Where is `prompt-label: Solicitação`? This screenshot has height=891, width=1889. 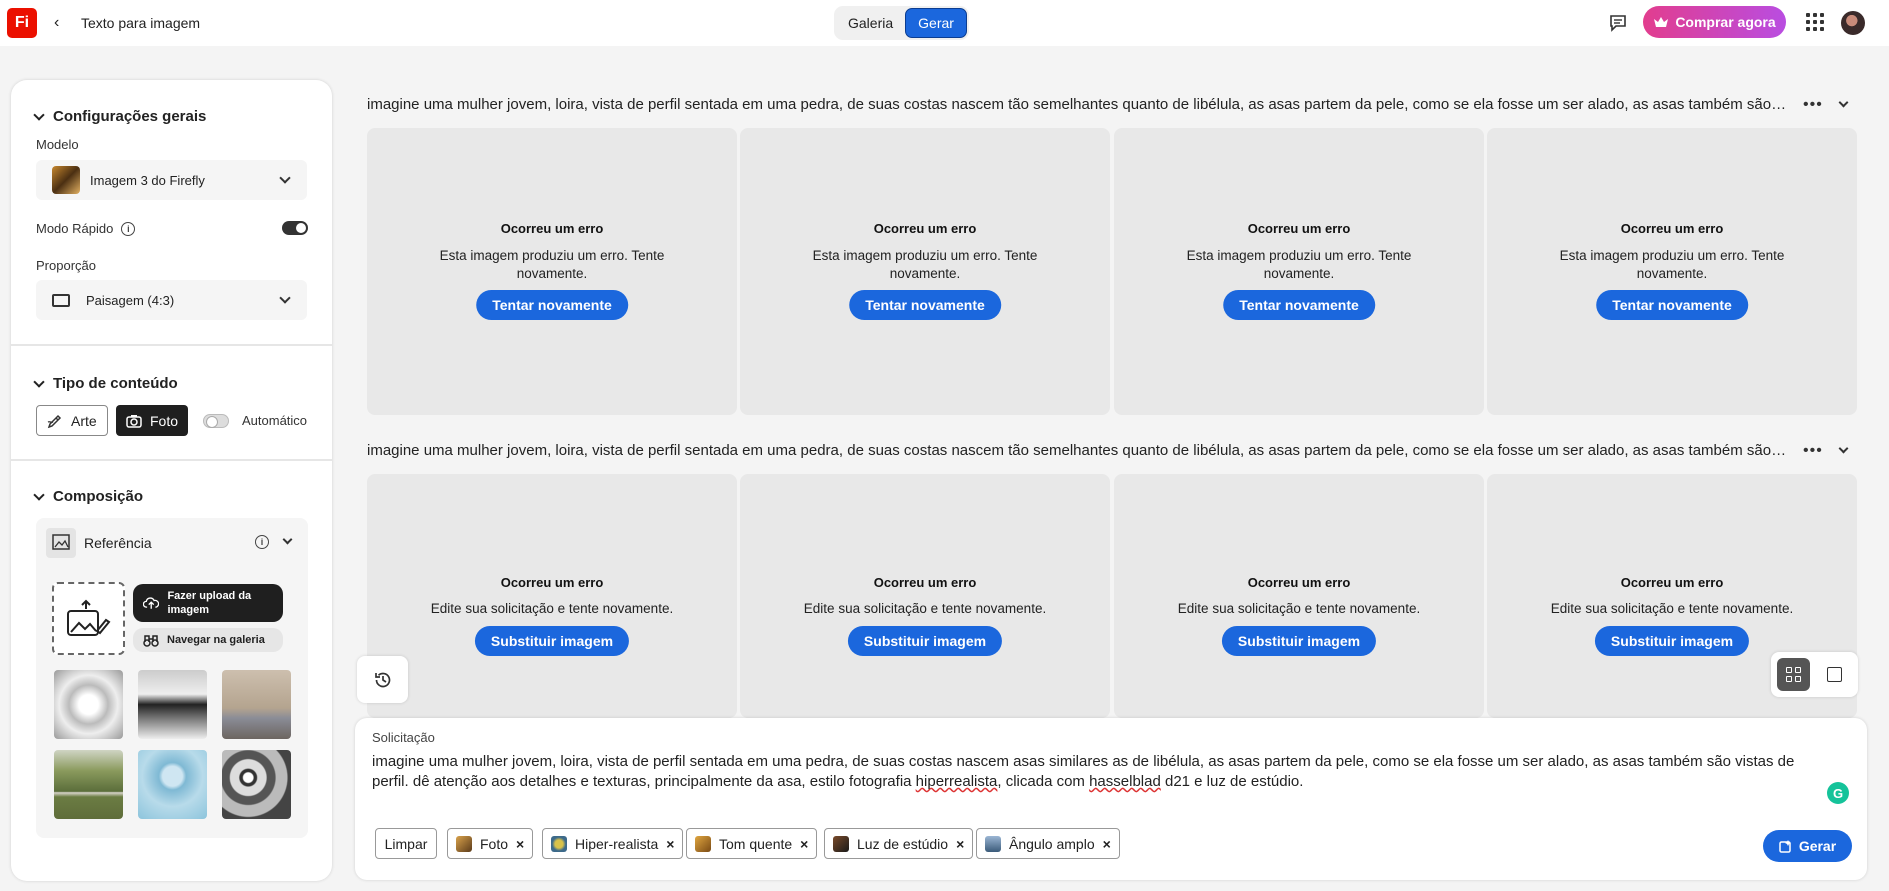 prompt-label: Solicitação is located at coordinates (403, 737).